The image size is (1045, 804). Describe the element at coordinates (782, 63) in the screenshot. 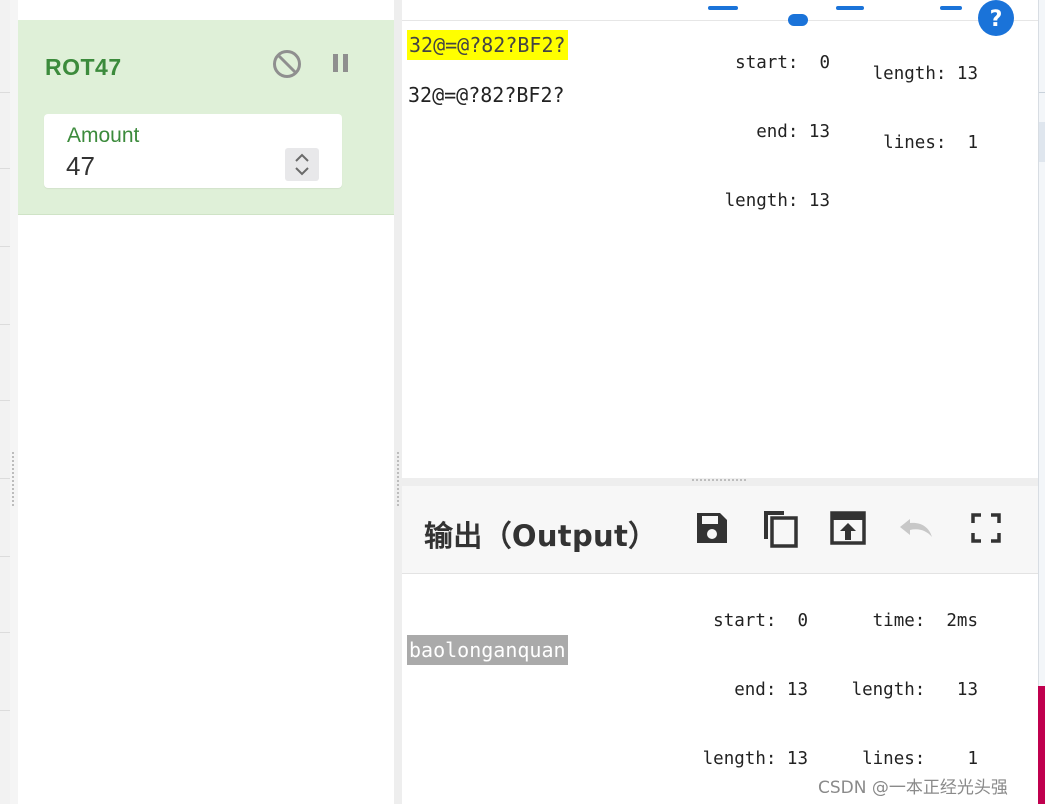

I see `input-sel-start: start: 0` at that location.